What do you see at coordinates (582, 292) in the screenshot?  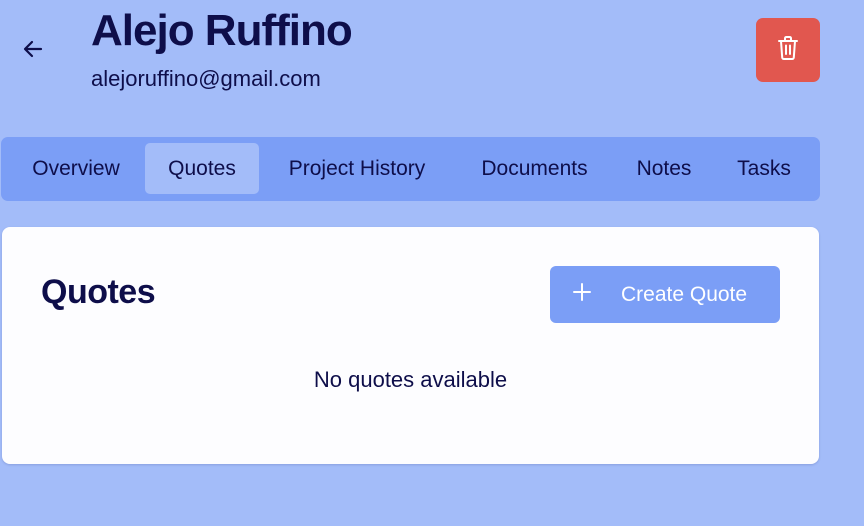 I see `plus-icon` at bounding box center [582, 292].